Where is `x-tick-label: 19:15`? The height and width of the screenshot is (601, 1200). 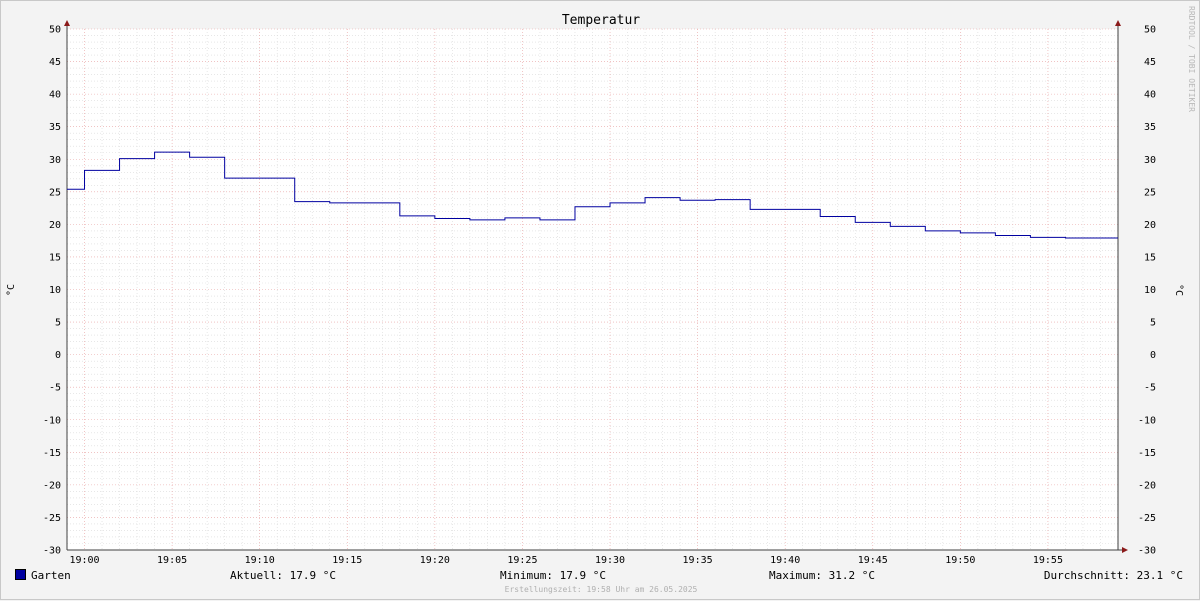 x-tick-label: 19:15 is located at coordinates (347, 560).